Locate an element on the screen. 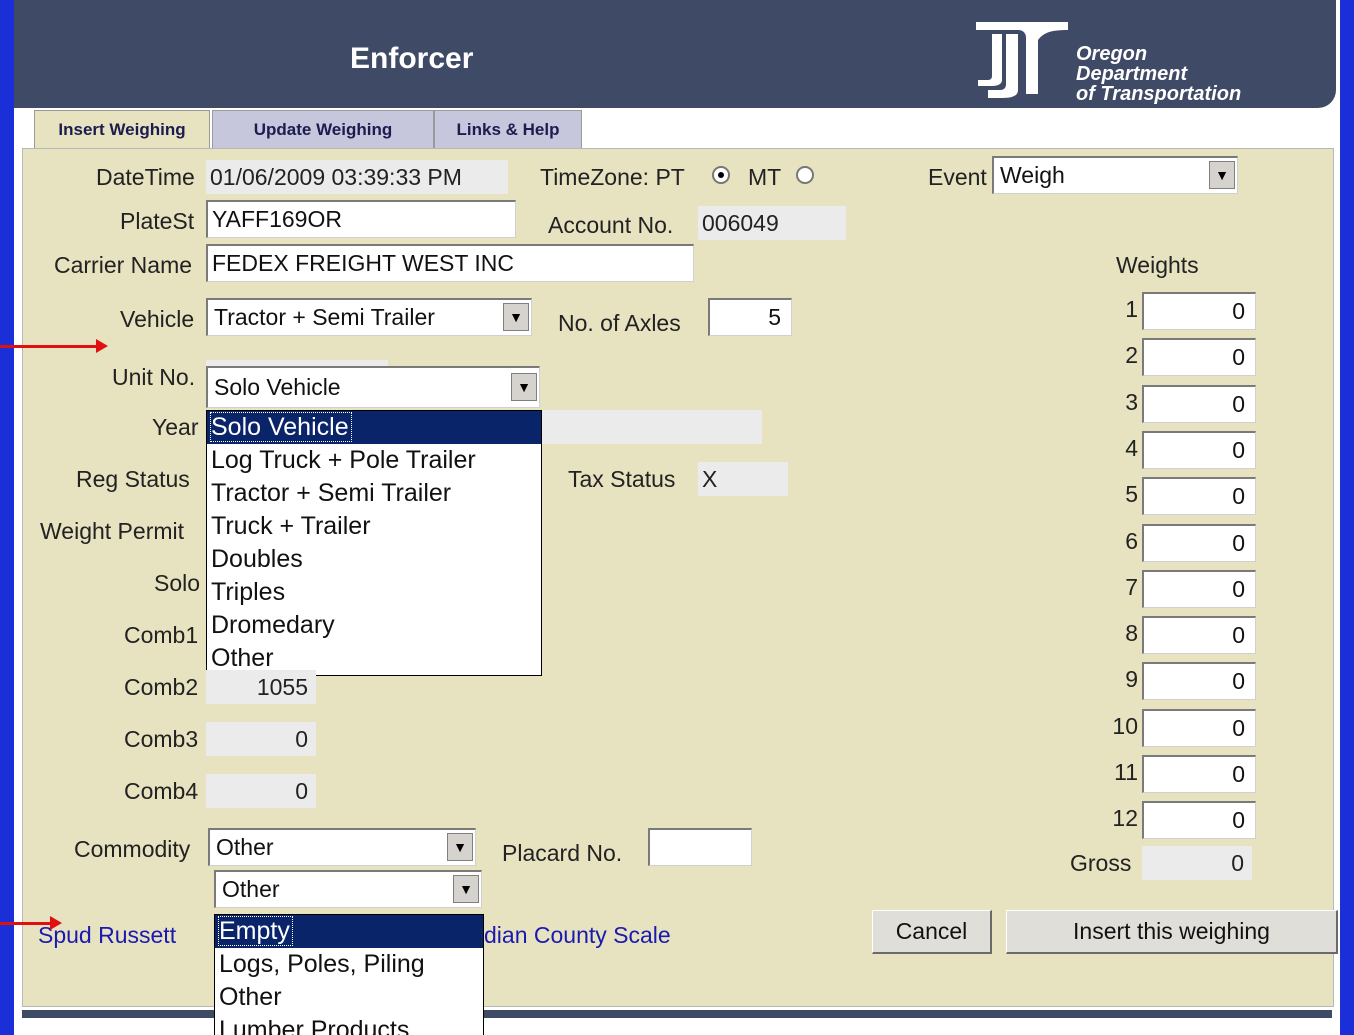 The height and width of the screenshot is (1035, 1354). weight-permit-label: Weight Permit is located at coordinates (112, 531).